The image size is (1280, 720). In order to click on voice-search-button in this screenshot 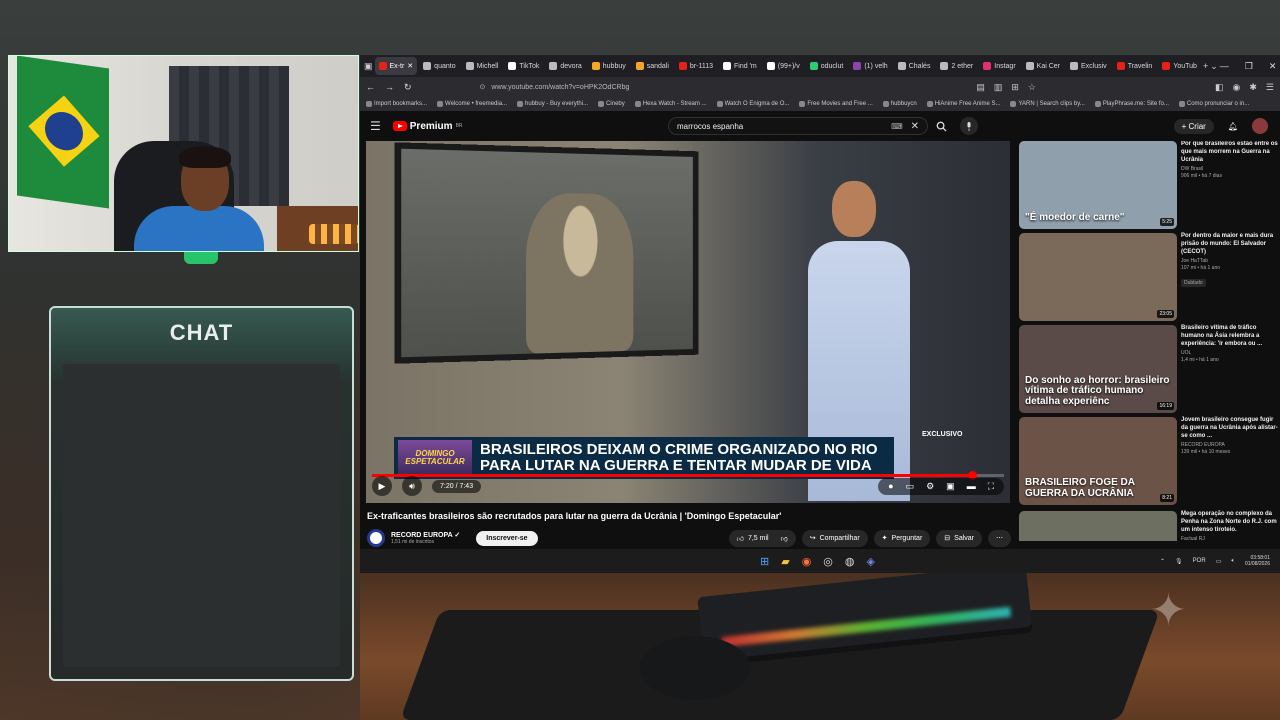, I will do `click(969, 126)`.